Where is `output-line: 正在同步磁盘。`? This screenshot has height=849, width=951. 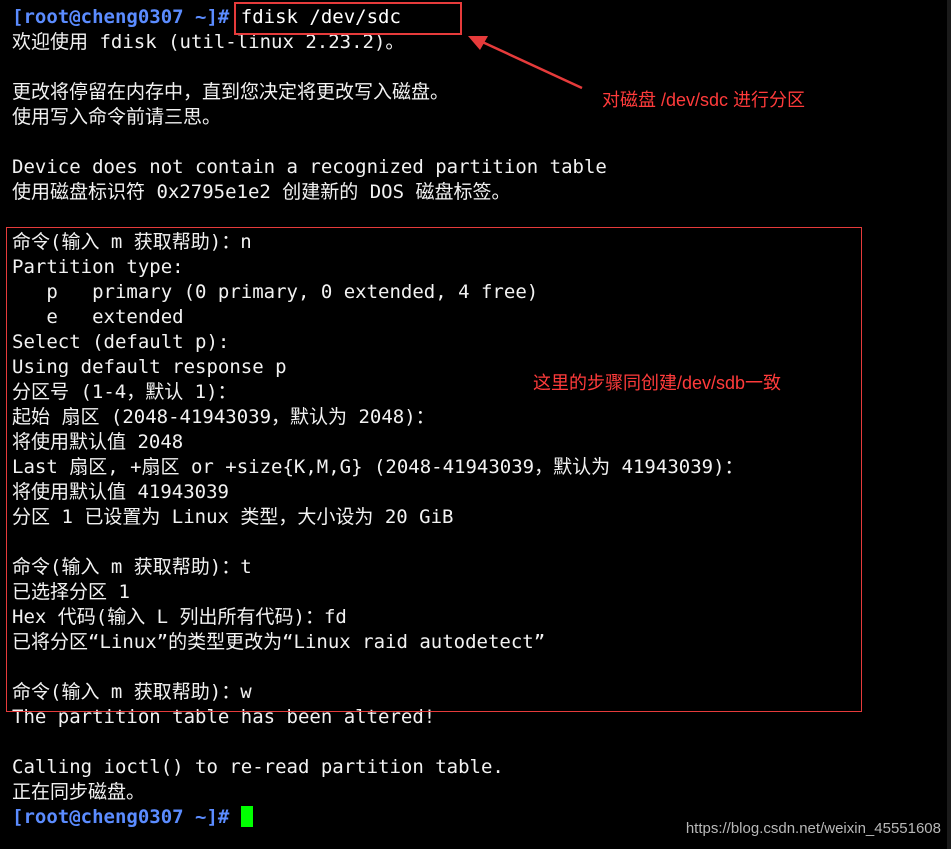 output-line: 正在同步磁盘。 is located at coordinates (79, 792).